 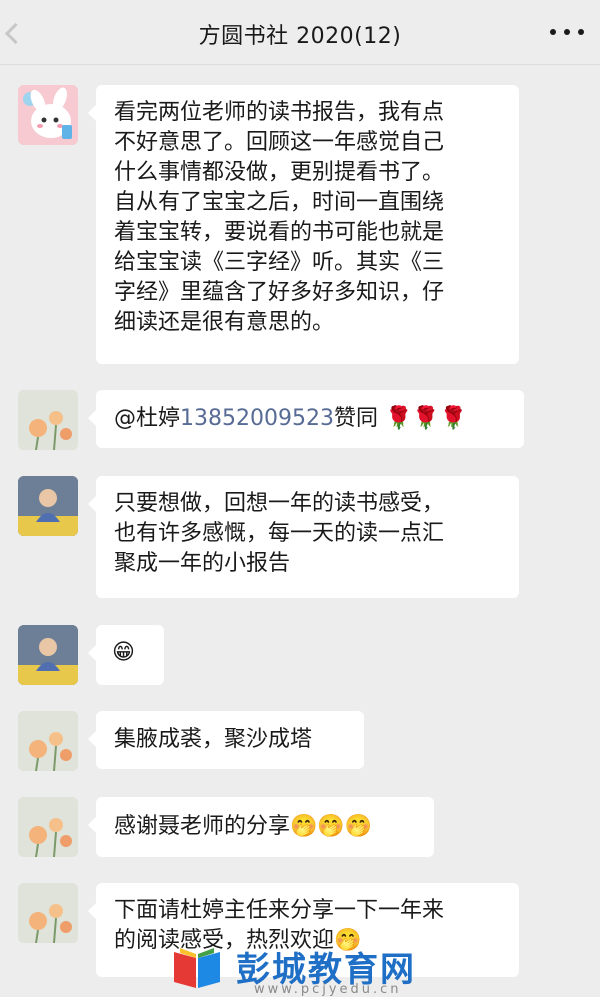 What do you see at coordinates (197, 968) in the screenshot?
I see `book-logo-icon` at bounding box center [197, 968].